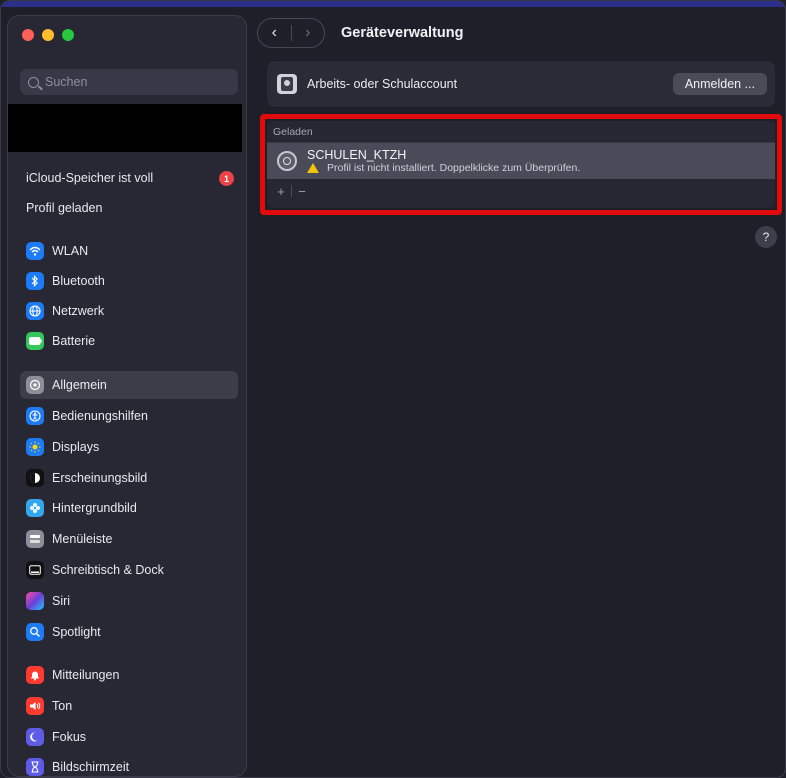 This screenshot has width=786, height=778. Describe the element at coordinates (129, 281) in the screenshot. I see `sidebar-item-bluetooth: Bluetooth` at that location.